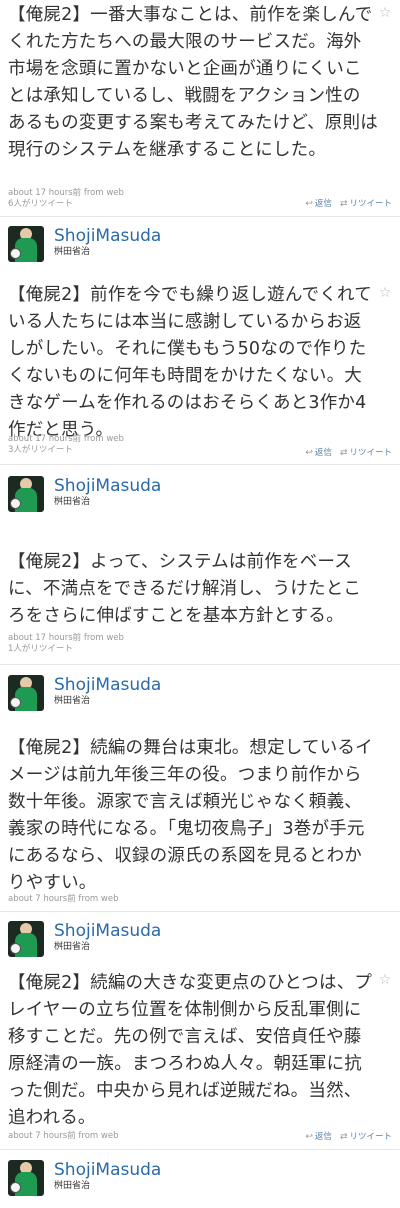 The width and height of the screenshot is (400, 1208). I want to click on retweet-count: 3人がリツイート, so click(40, 450).